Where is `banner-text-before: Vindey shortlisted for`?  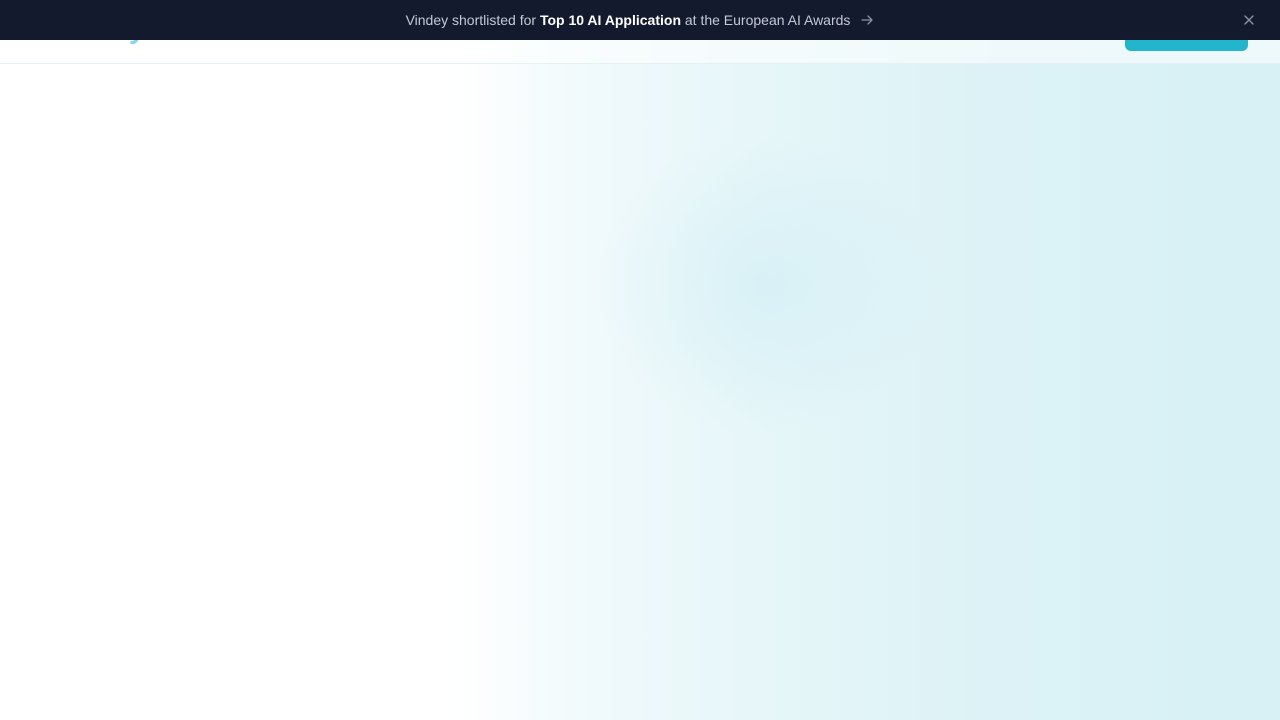
banner-text-before: Vindey shortlisted for is located at coordinates (472, 20).